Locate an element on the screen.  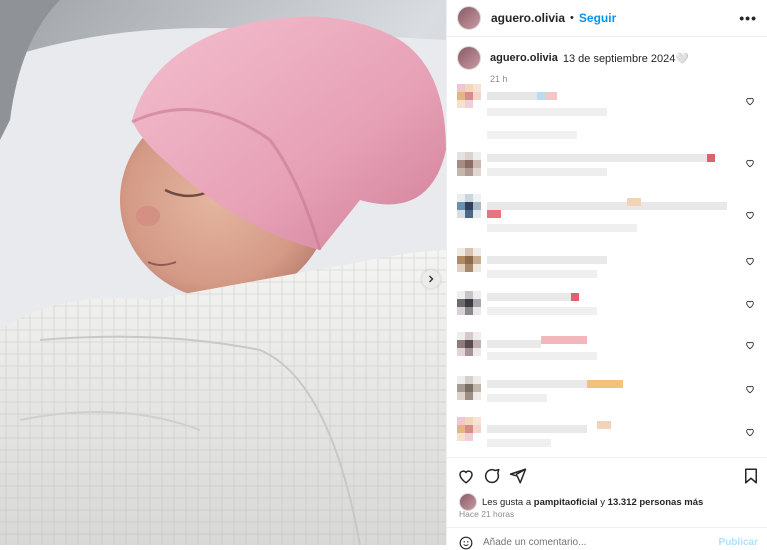
likes-prefix: Les gusta a is located at coordinates (507, 502).